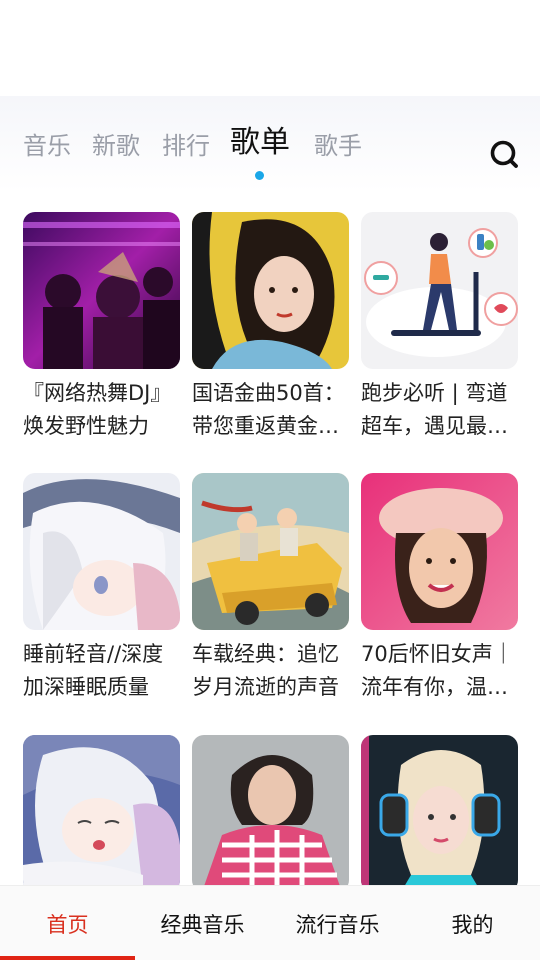  What do you see at coordinates (434, 409) in the screenshot?
I see `playlist-title: 跑步必听 | 弯道超车，遇见最好的自己` at bounding box center [434, 409].